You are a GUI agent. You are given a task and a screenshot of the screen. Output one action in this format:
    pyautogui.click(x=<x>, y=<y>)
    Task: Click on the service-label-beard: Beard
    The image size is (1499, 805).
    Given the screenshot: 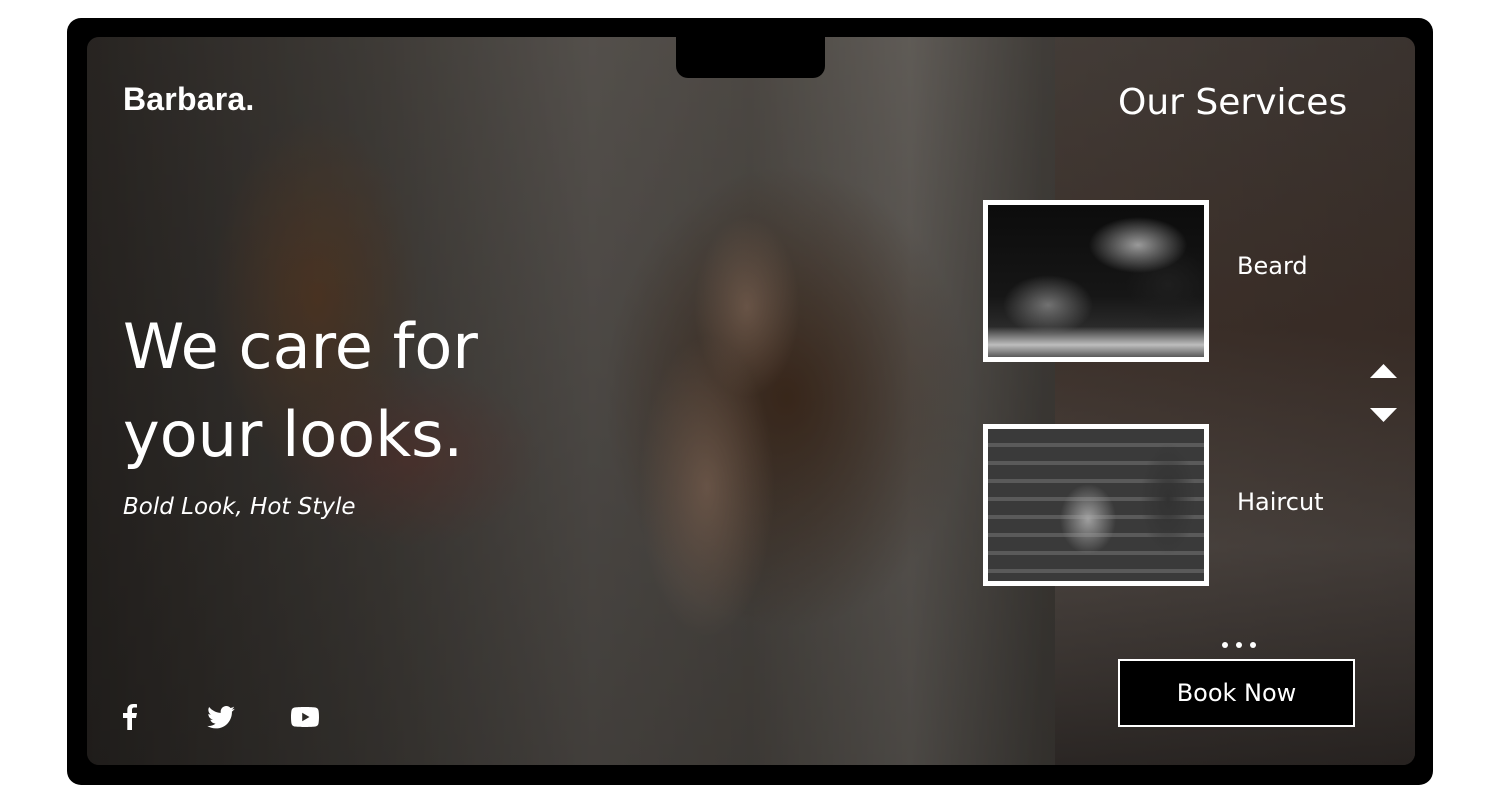 What is the action you would take?
    pyautogui.click(x=1272, y=266)
    